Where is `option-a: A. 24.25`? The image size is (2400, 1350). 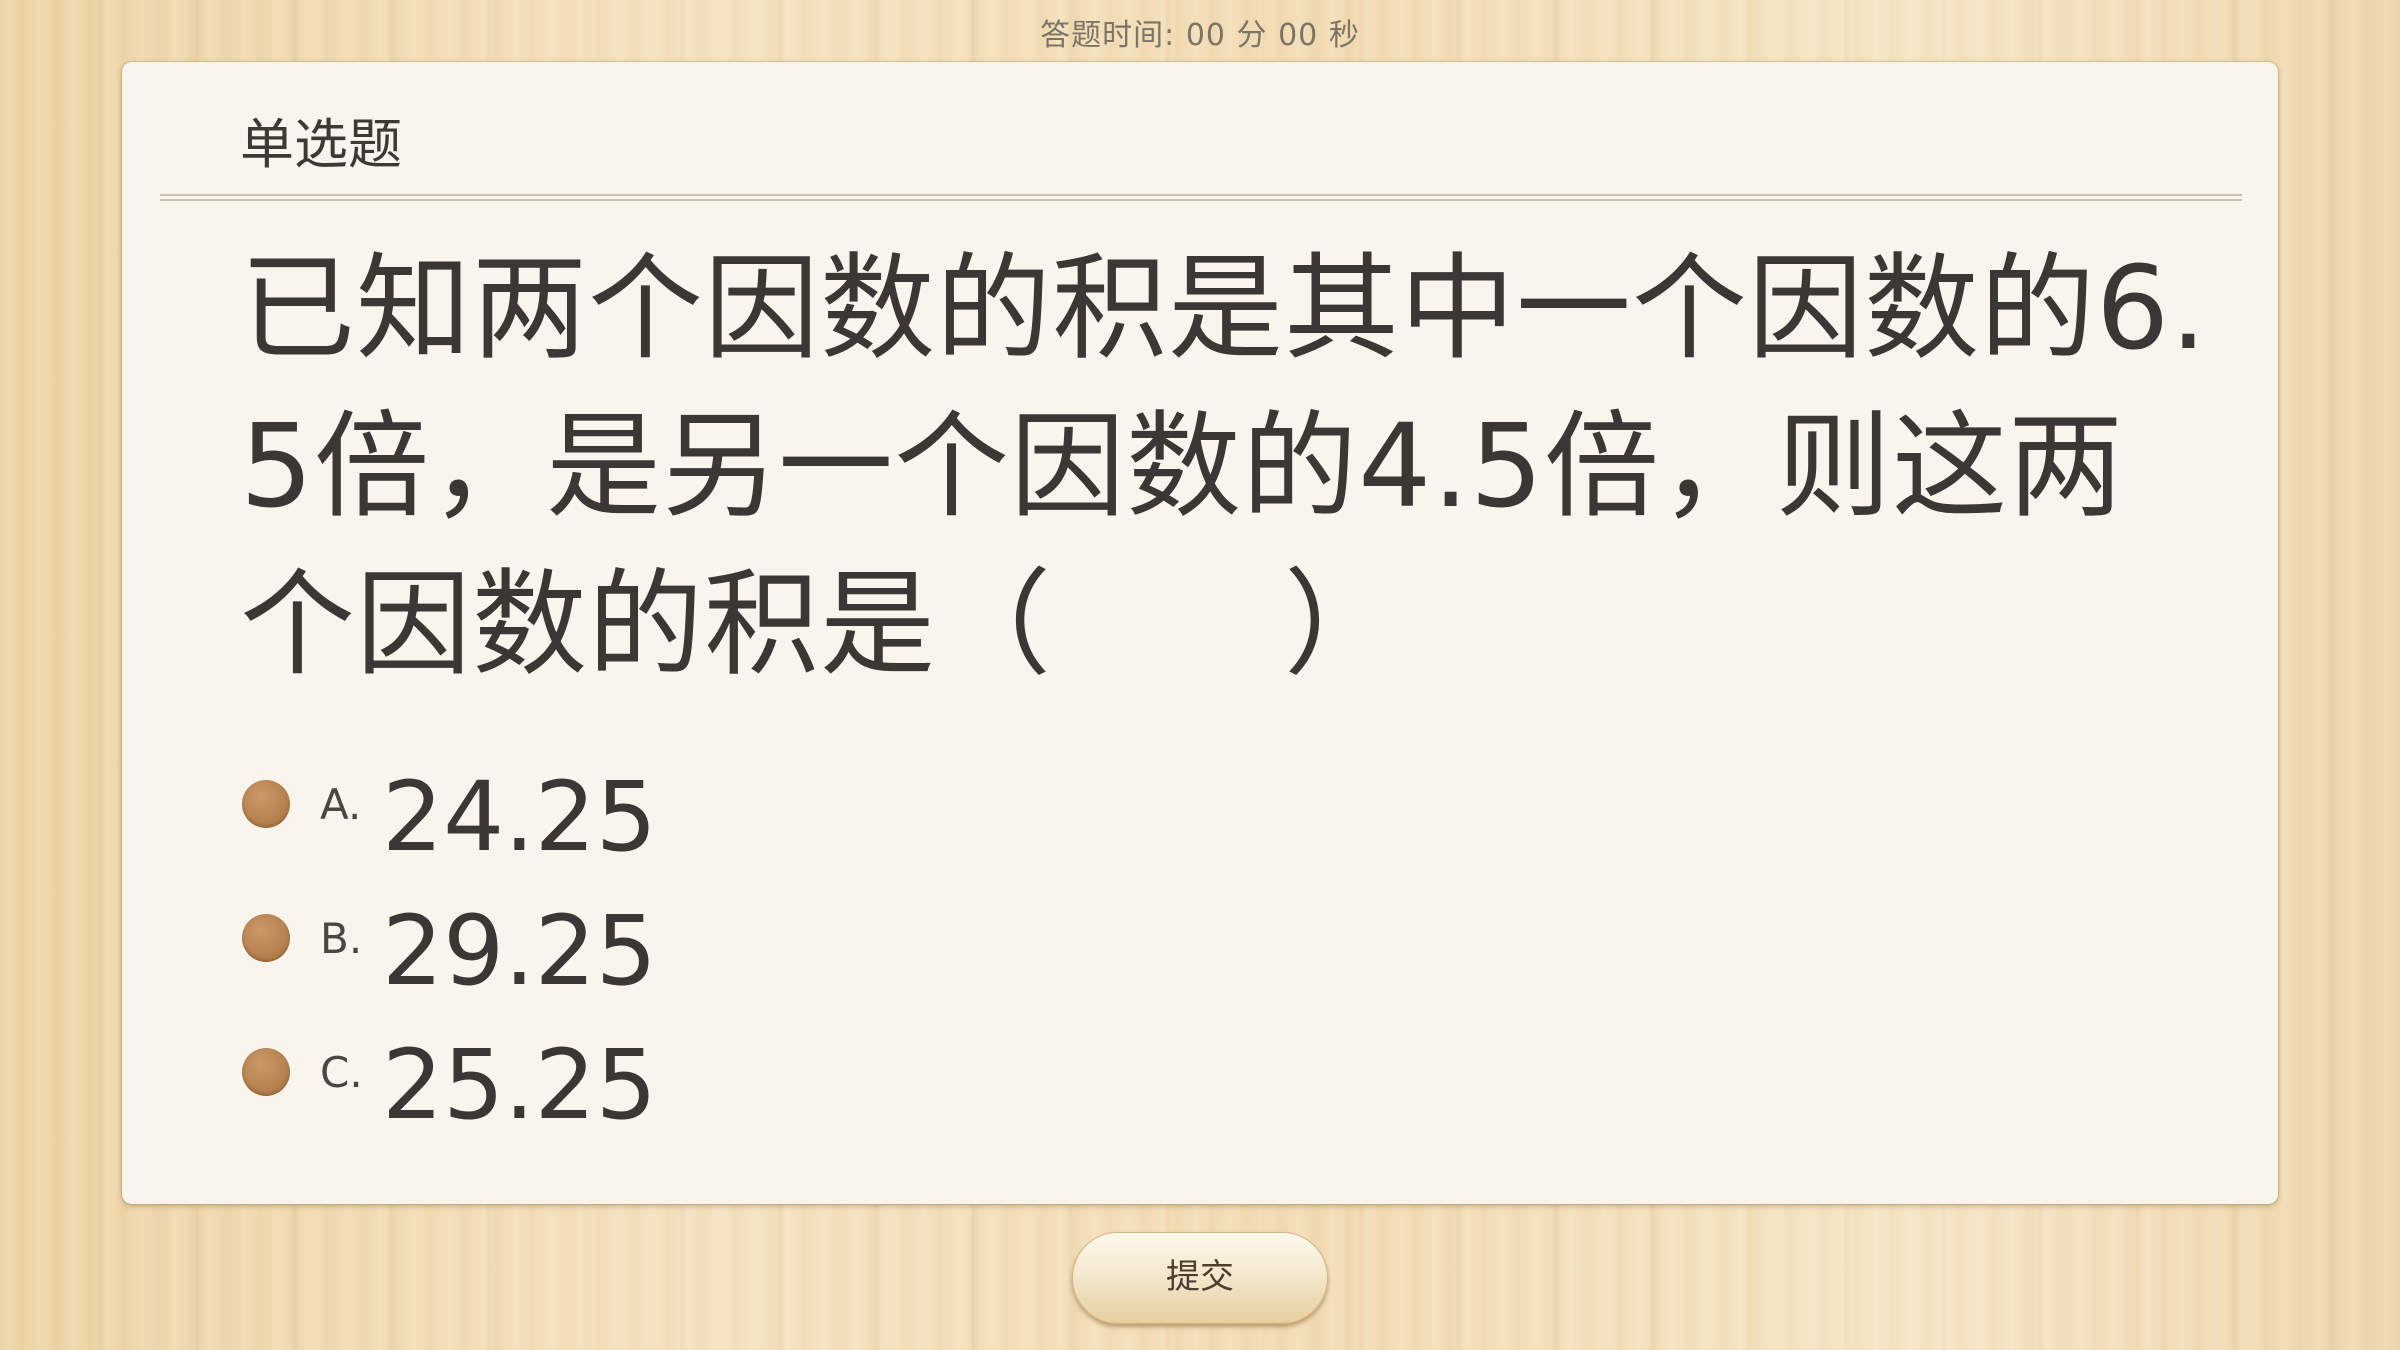 option-a: A. 24.25 is located at coordinates (942, 817).